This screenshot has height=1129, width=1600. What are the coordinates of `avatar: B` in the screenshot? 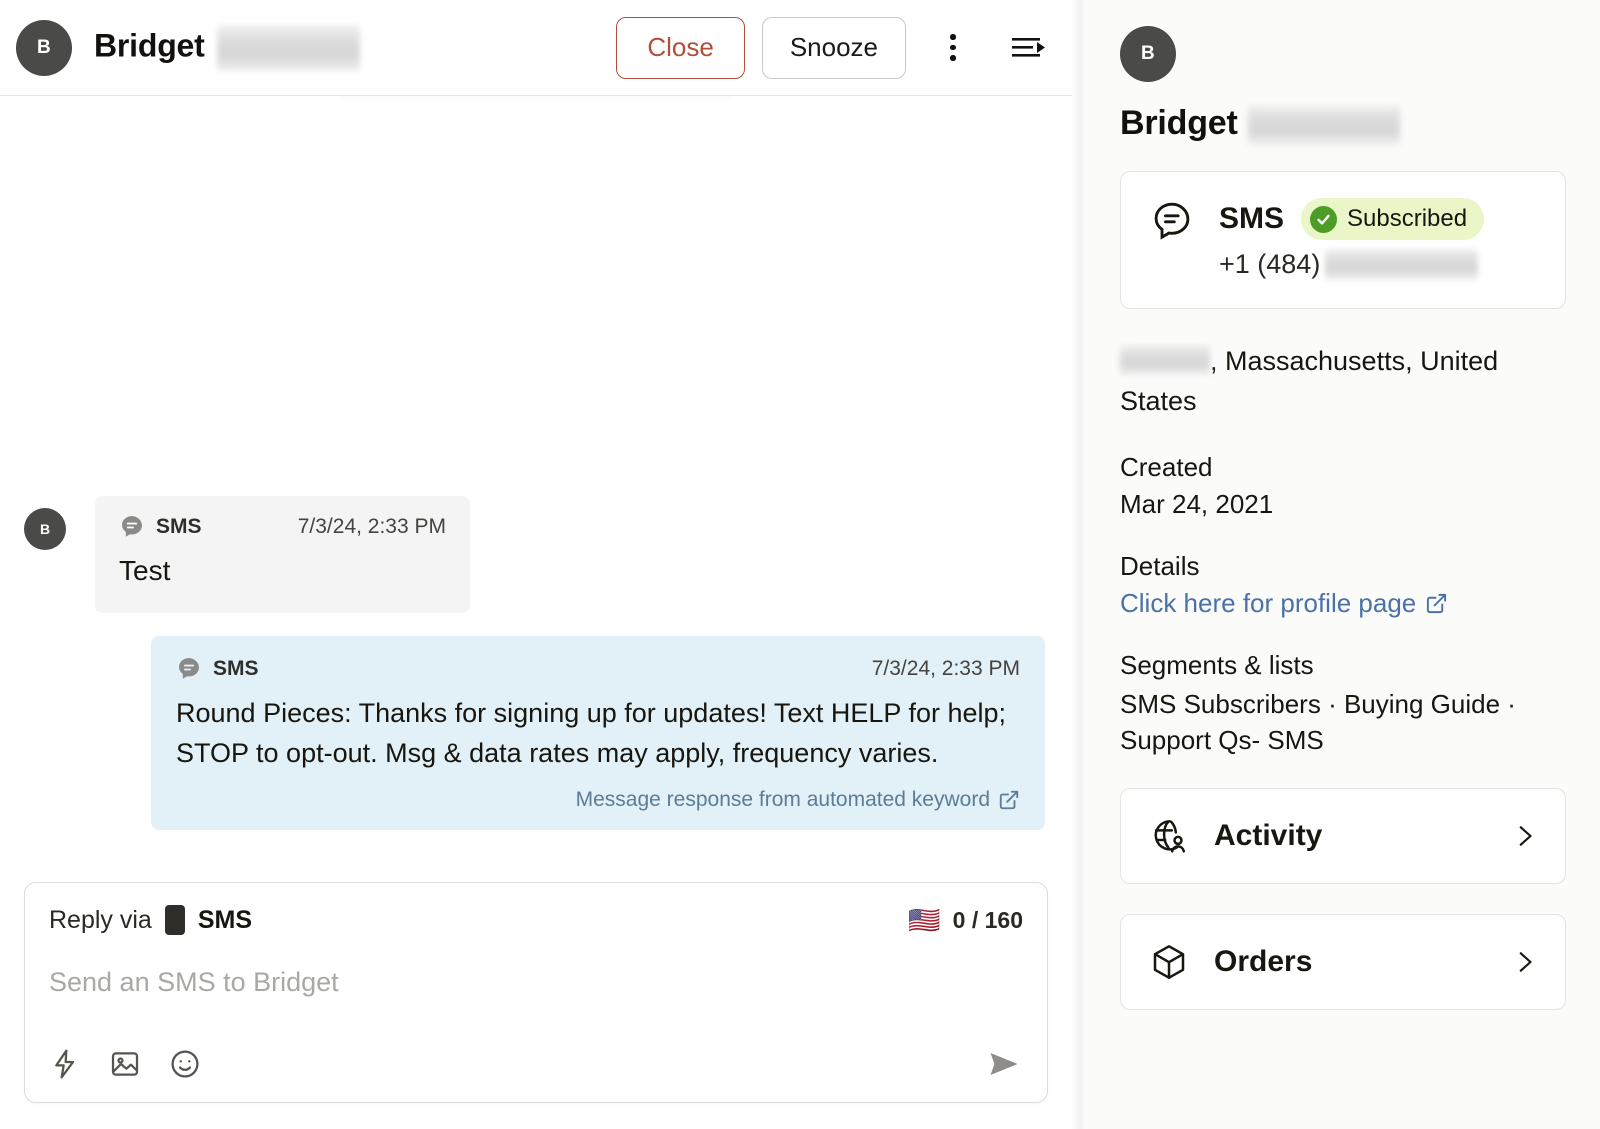 It's located at (44, 47).